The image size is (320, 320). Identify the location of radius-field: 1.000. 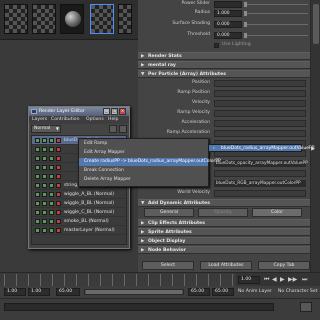
(228, 13).